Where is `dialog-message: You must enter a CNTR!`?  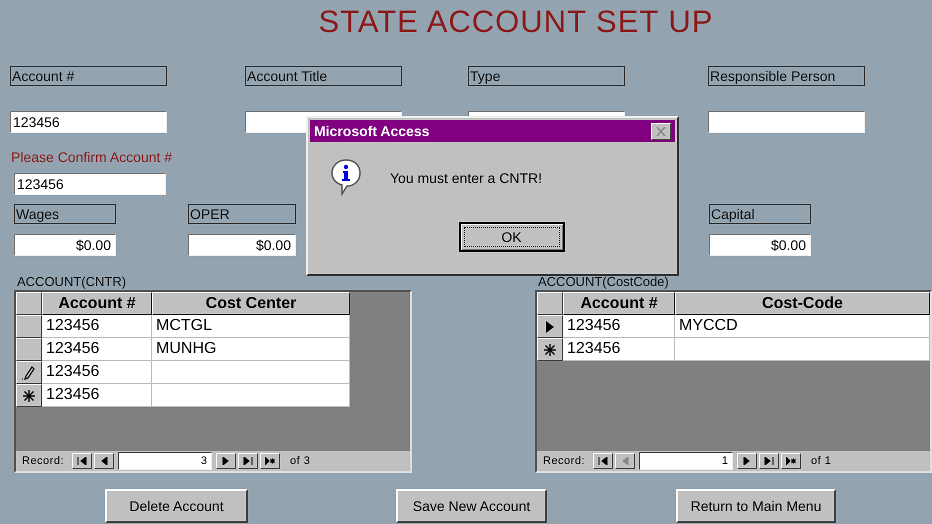 dialog-message: You must enter a CNTR! is located at coordinates (466, 178).